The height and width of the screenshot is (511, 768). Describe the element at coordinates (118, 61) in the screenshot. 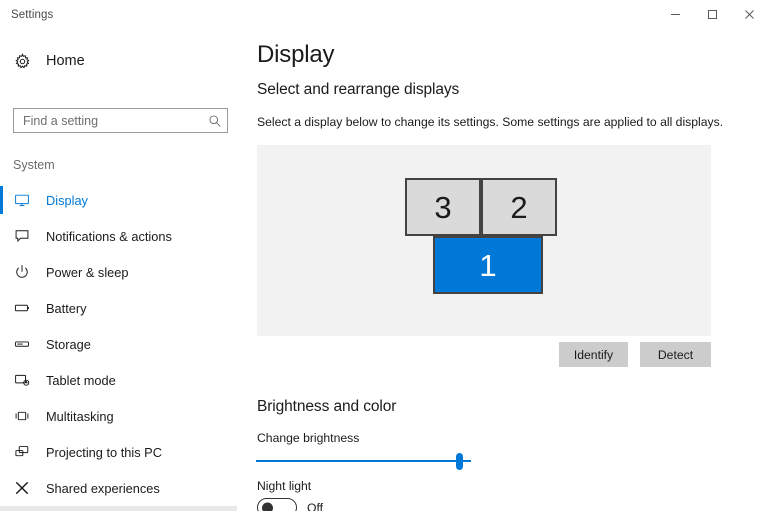

I see `sidebar-item-home: Home` at that location.